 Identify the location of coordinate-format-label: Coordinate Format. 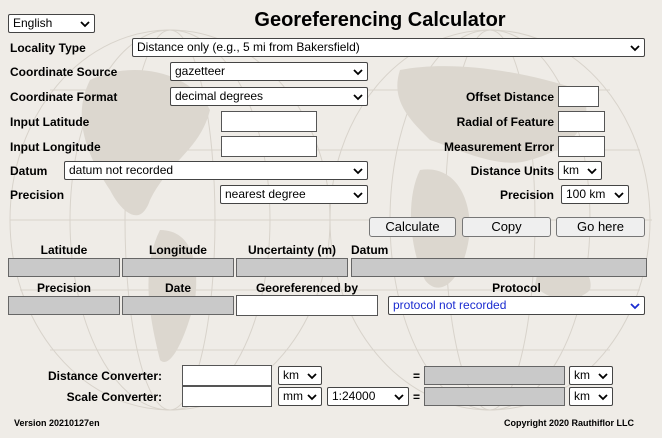
(64, 97).